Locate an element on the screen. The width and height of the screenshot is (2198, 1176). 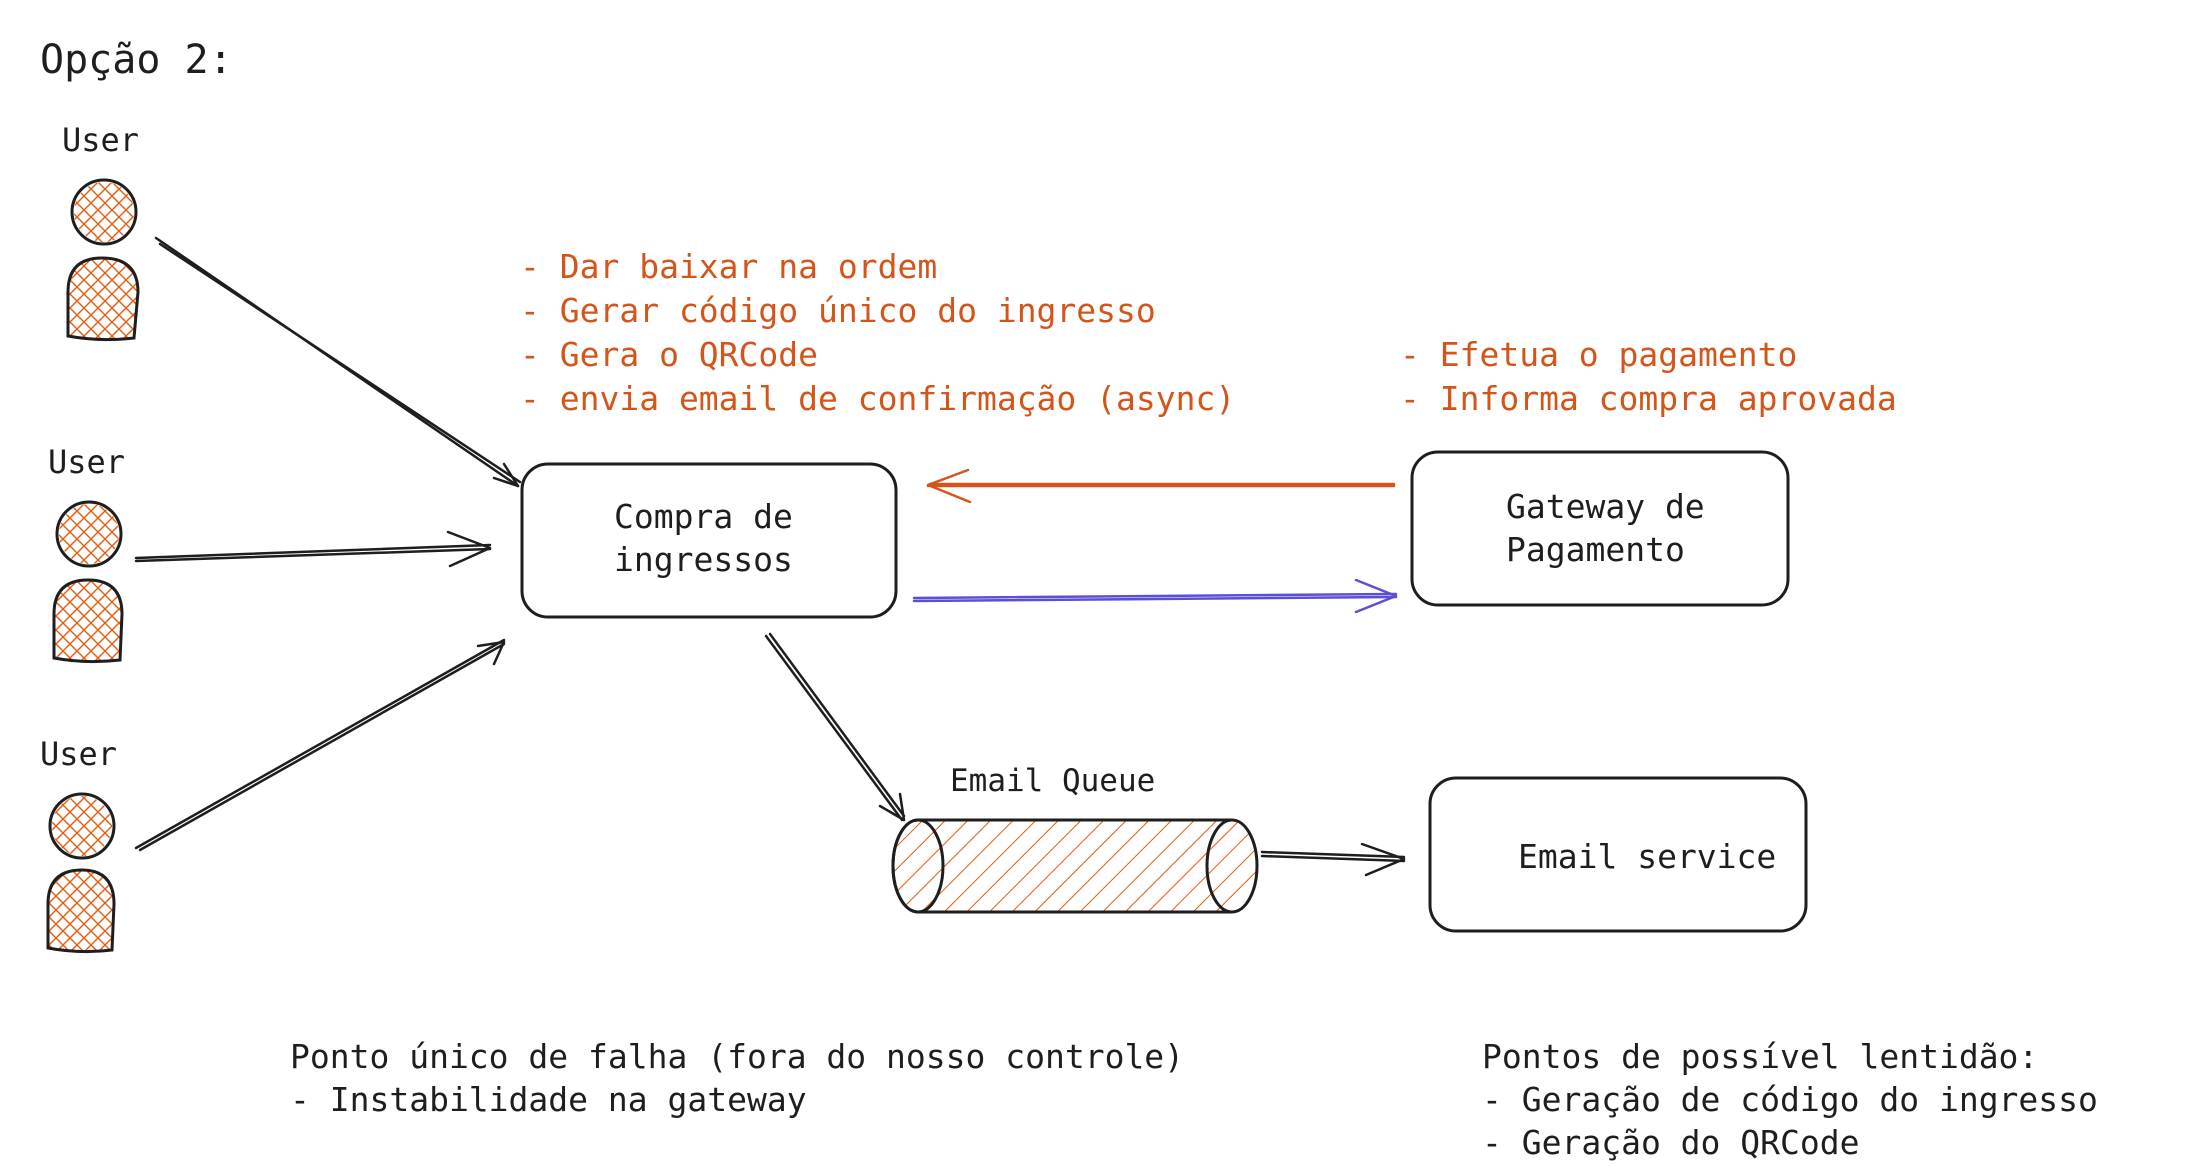
user-label-3: User is located at coordinates (79, 754).